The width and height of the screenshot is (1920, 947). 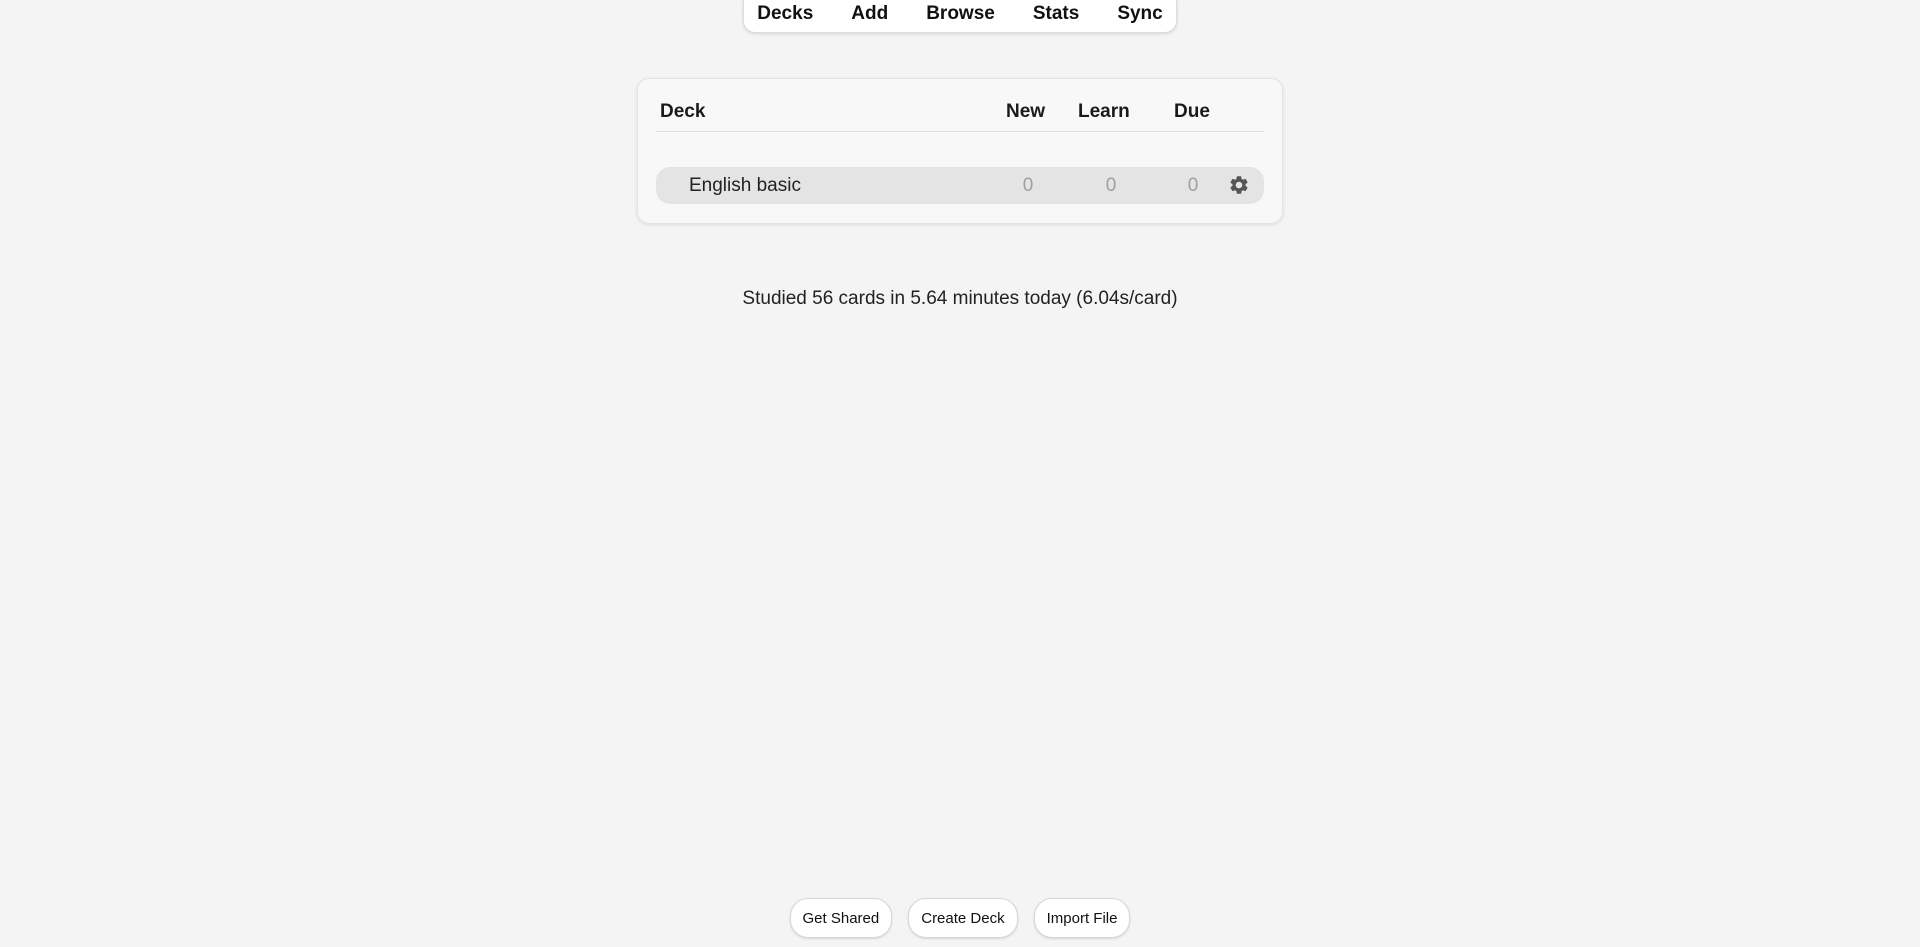 I want to click on header-due: Due, so click(x=1192, y=111).